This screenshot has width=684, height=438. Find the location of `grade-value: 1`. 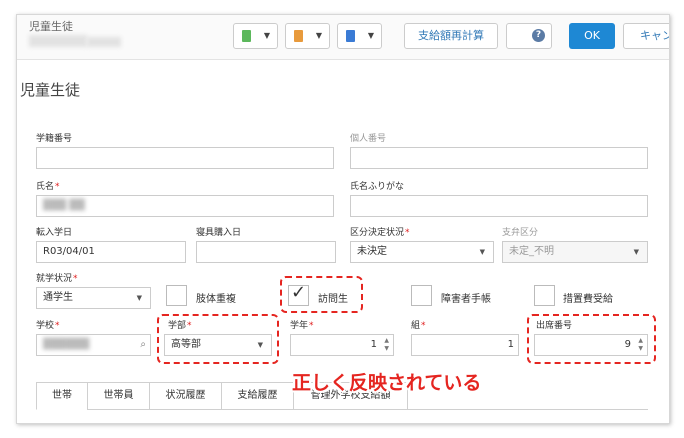

grade-value: 1 is located at coordinates (373, 344).